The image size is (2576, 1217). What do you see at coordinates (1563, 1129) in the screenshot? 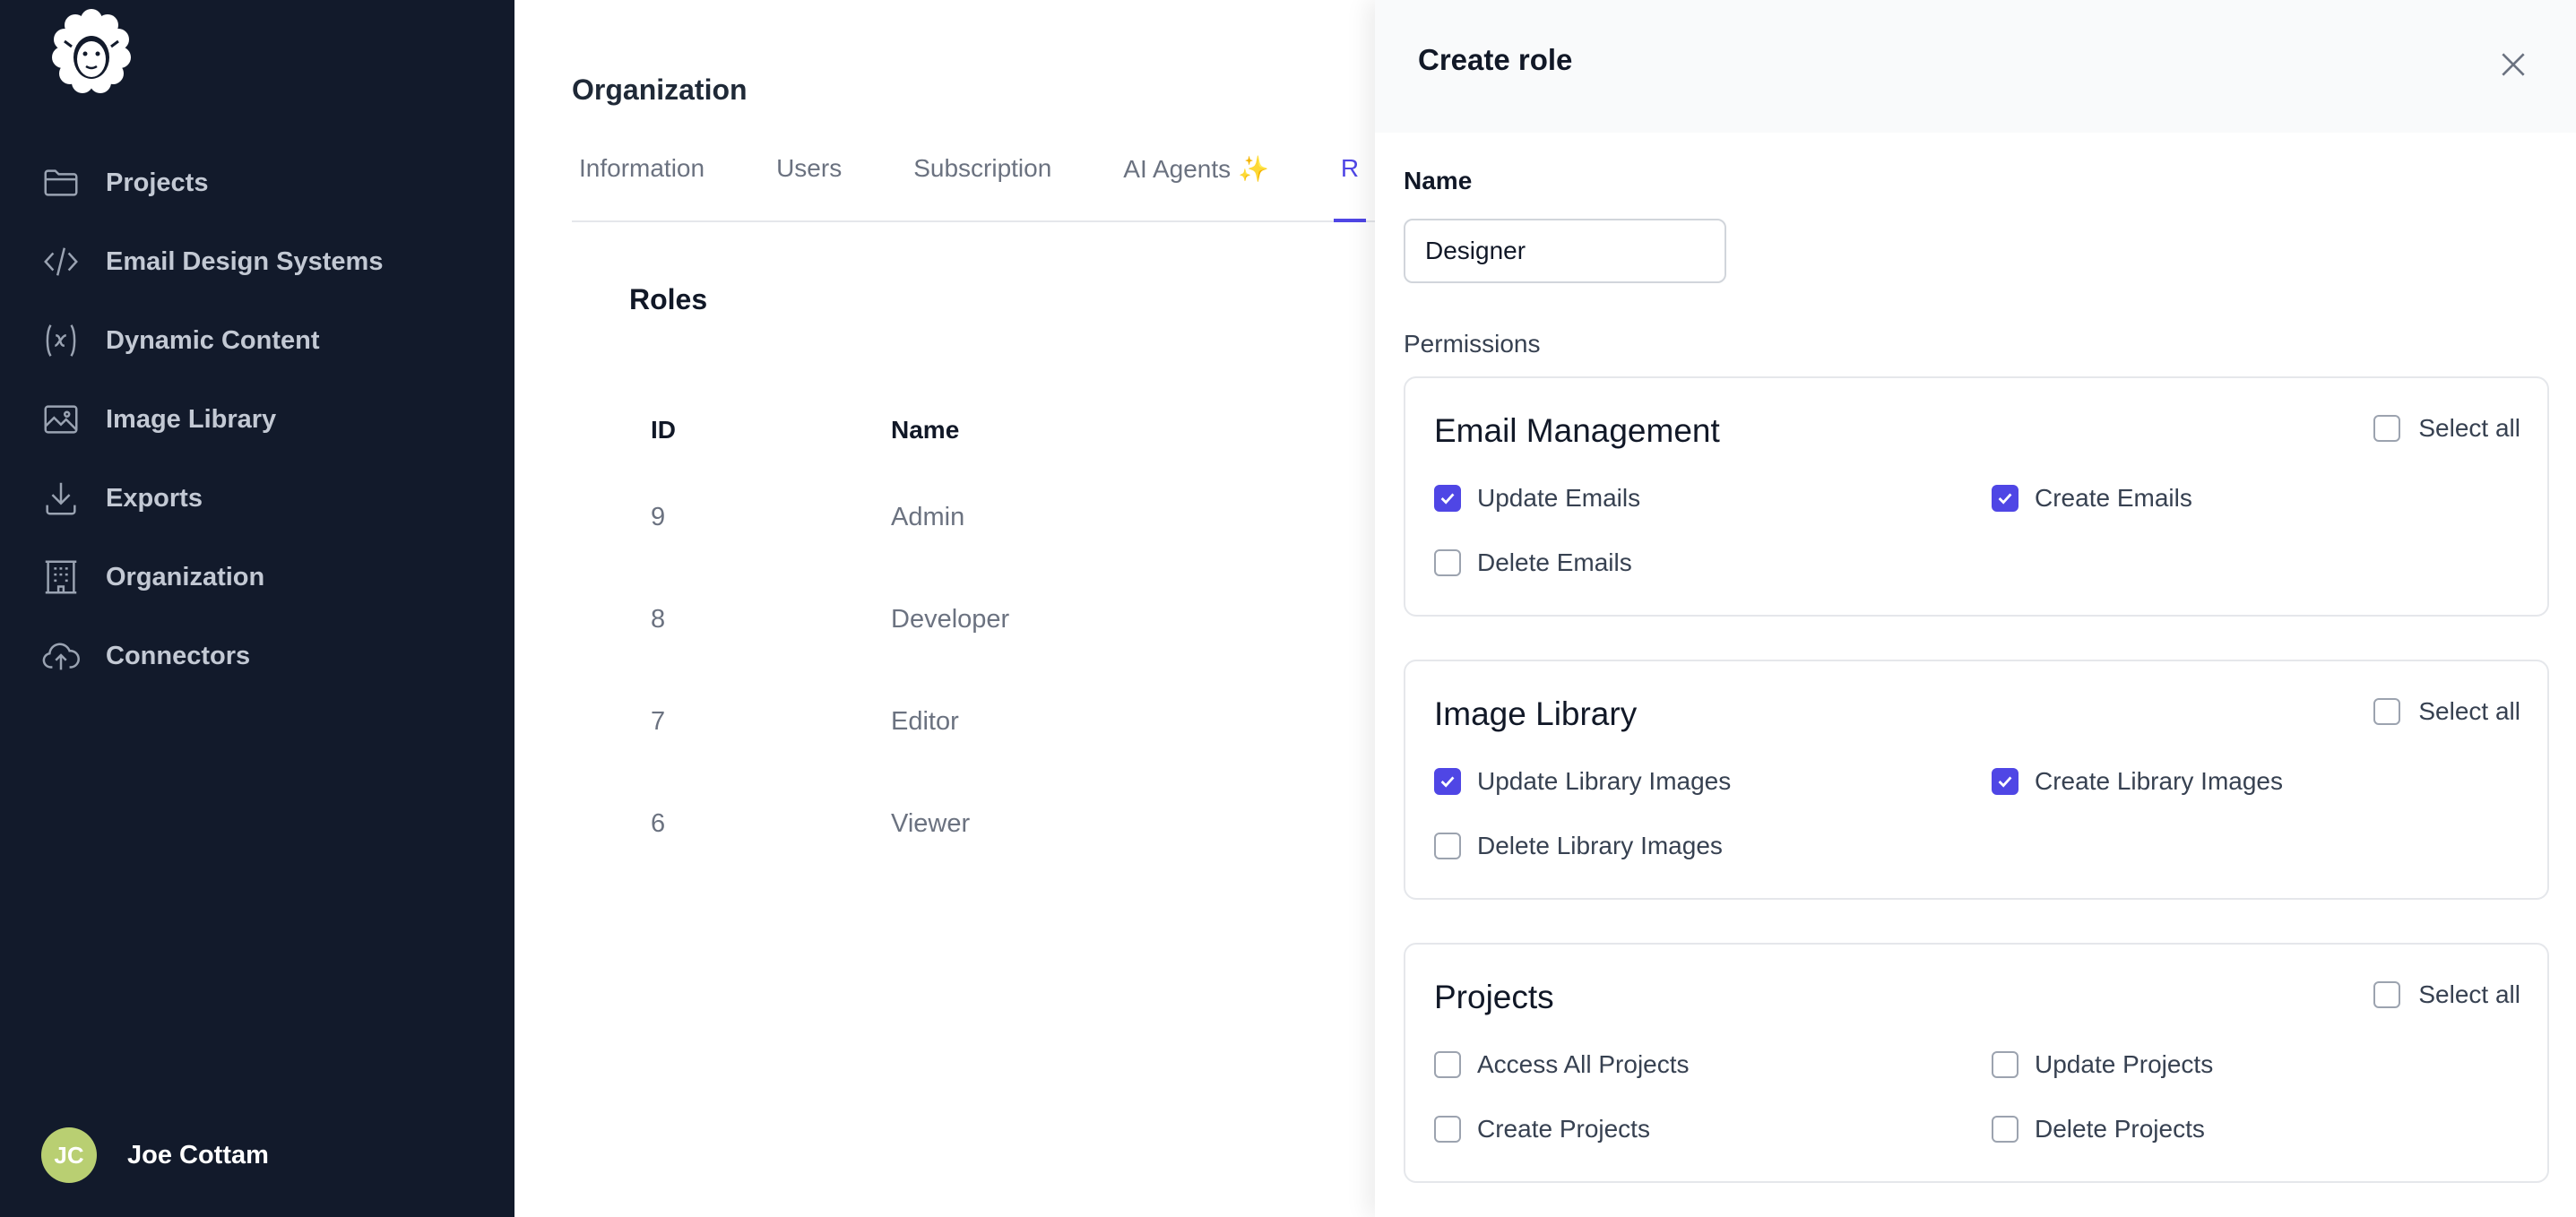
I see `permission-label: Create Projects` at bounding box center [1563, 1129].